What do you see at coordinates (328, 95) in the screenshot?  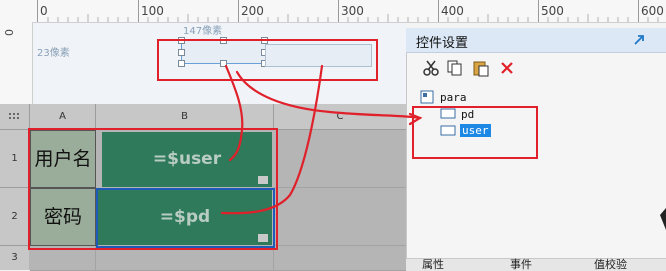 I see `arrow-widget-to-tree` at bounding box center [328, 95].